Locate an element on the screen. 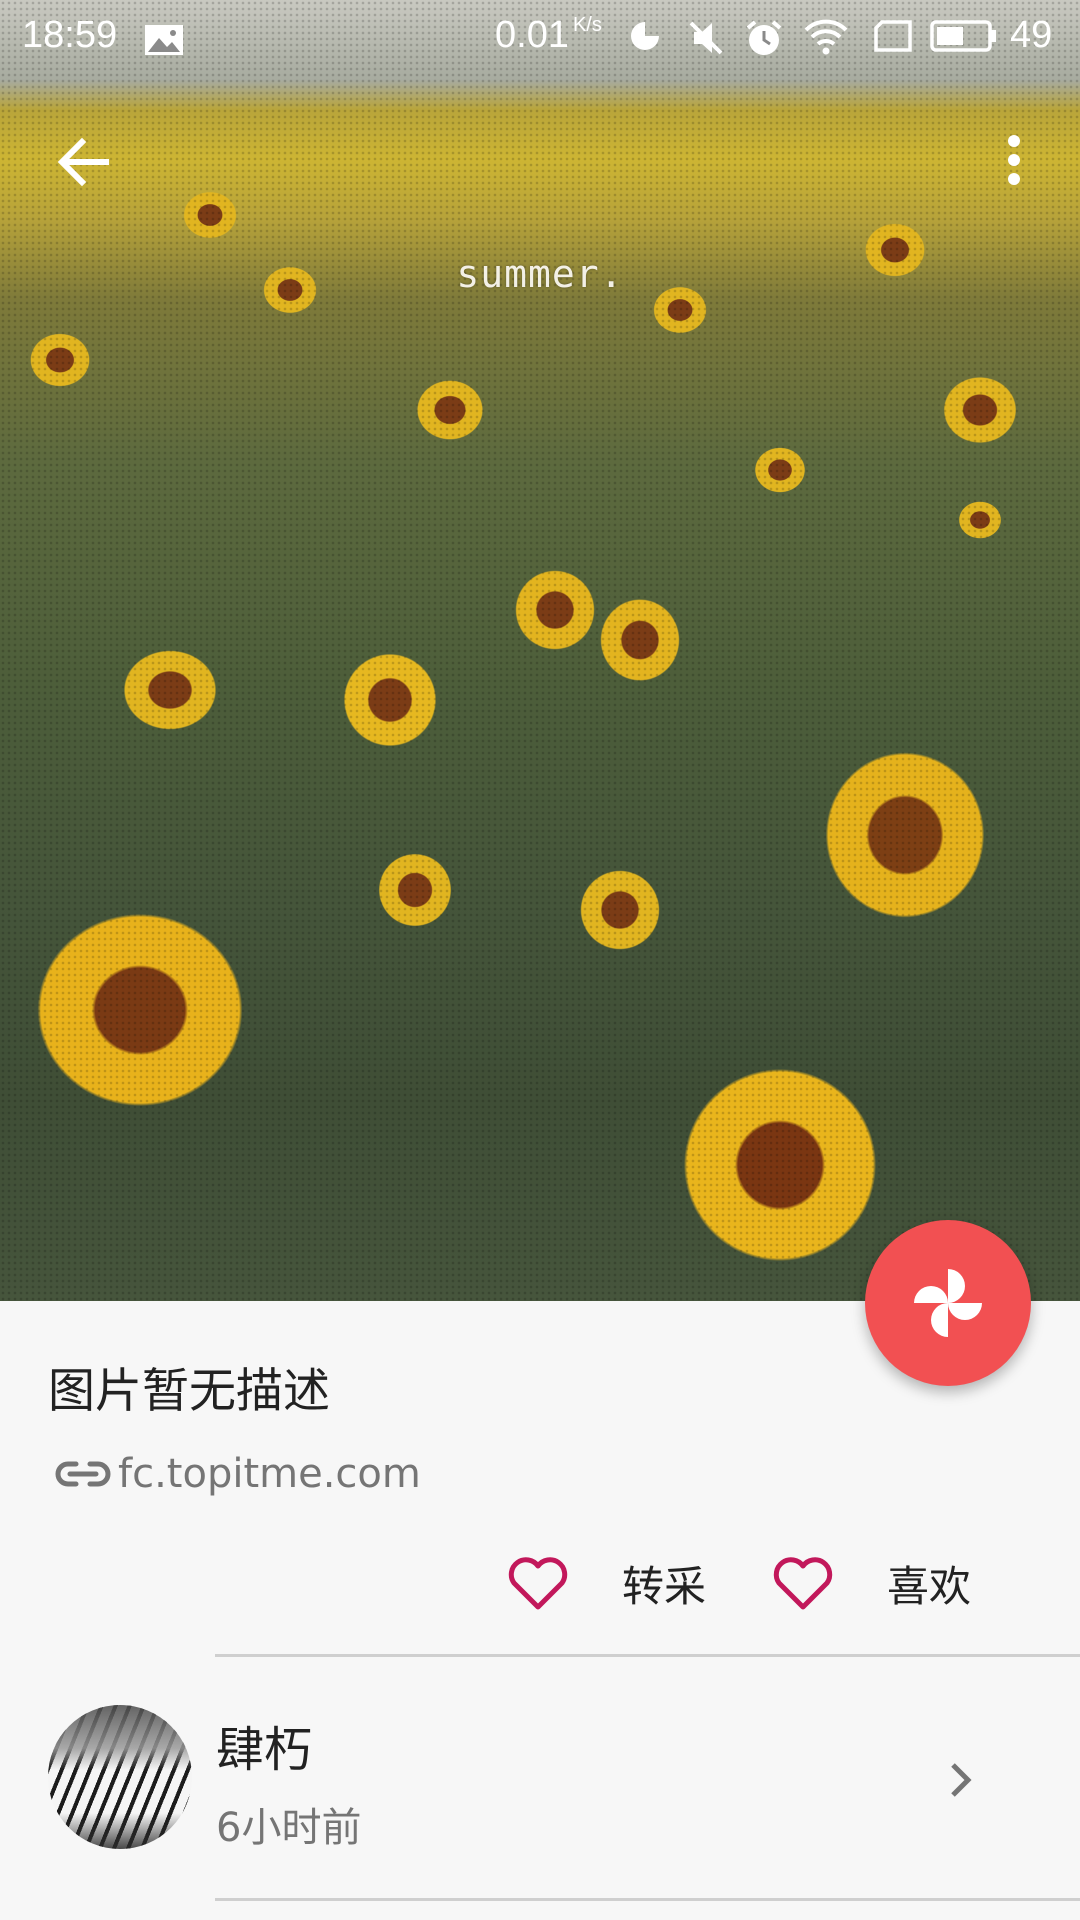 Image resolution: width=1080 pixels, height=1920 pixels. battery-icon is located at coordinates (963, 36).